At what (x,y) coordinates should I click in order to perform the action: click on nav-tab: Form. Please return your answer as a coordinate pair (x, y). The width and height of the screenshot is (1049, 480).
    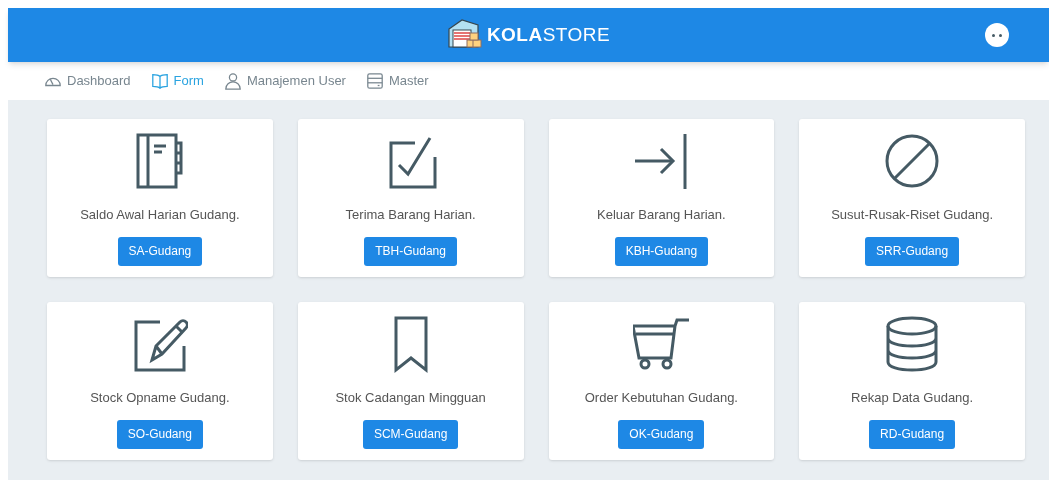
    Looking at the image, I should click on (177, 81).